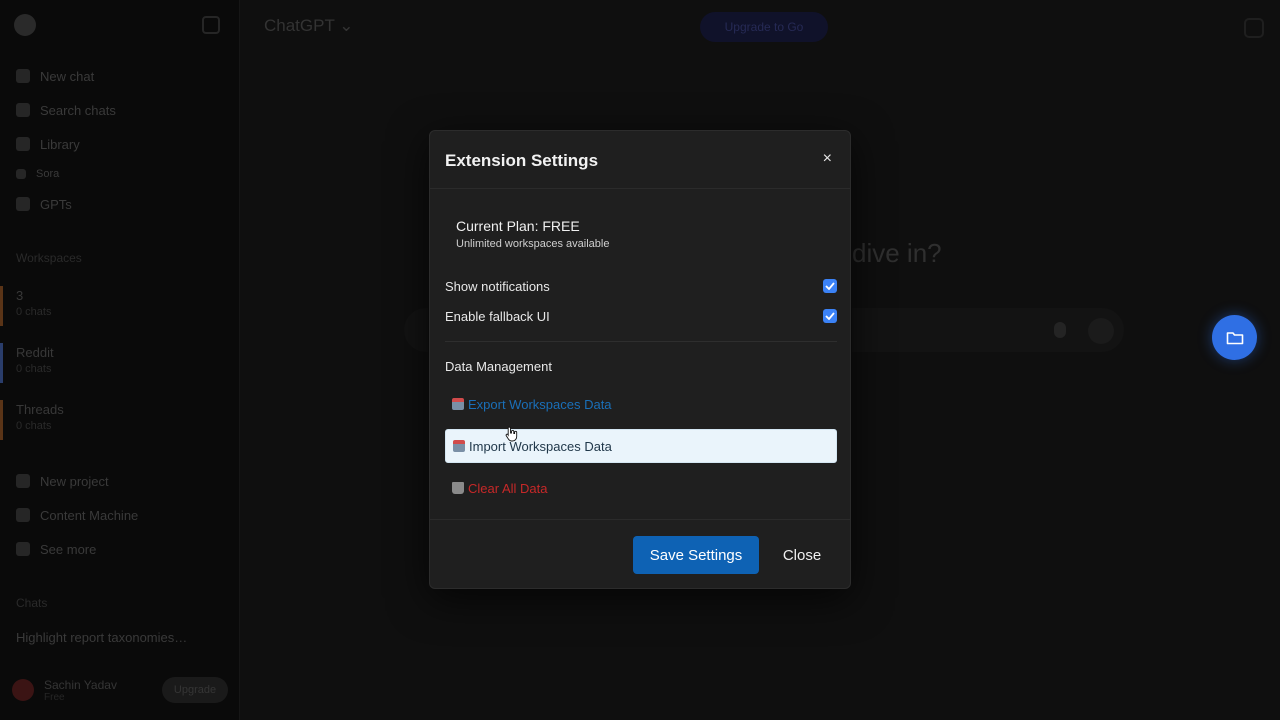 This screenshot has height=720, width=1280. Describe the element at coordinates (497, 316) in the screenshot. I see `option-label: Enable fallback UI` at that location.